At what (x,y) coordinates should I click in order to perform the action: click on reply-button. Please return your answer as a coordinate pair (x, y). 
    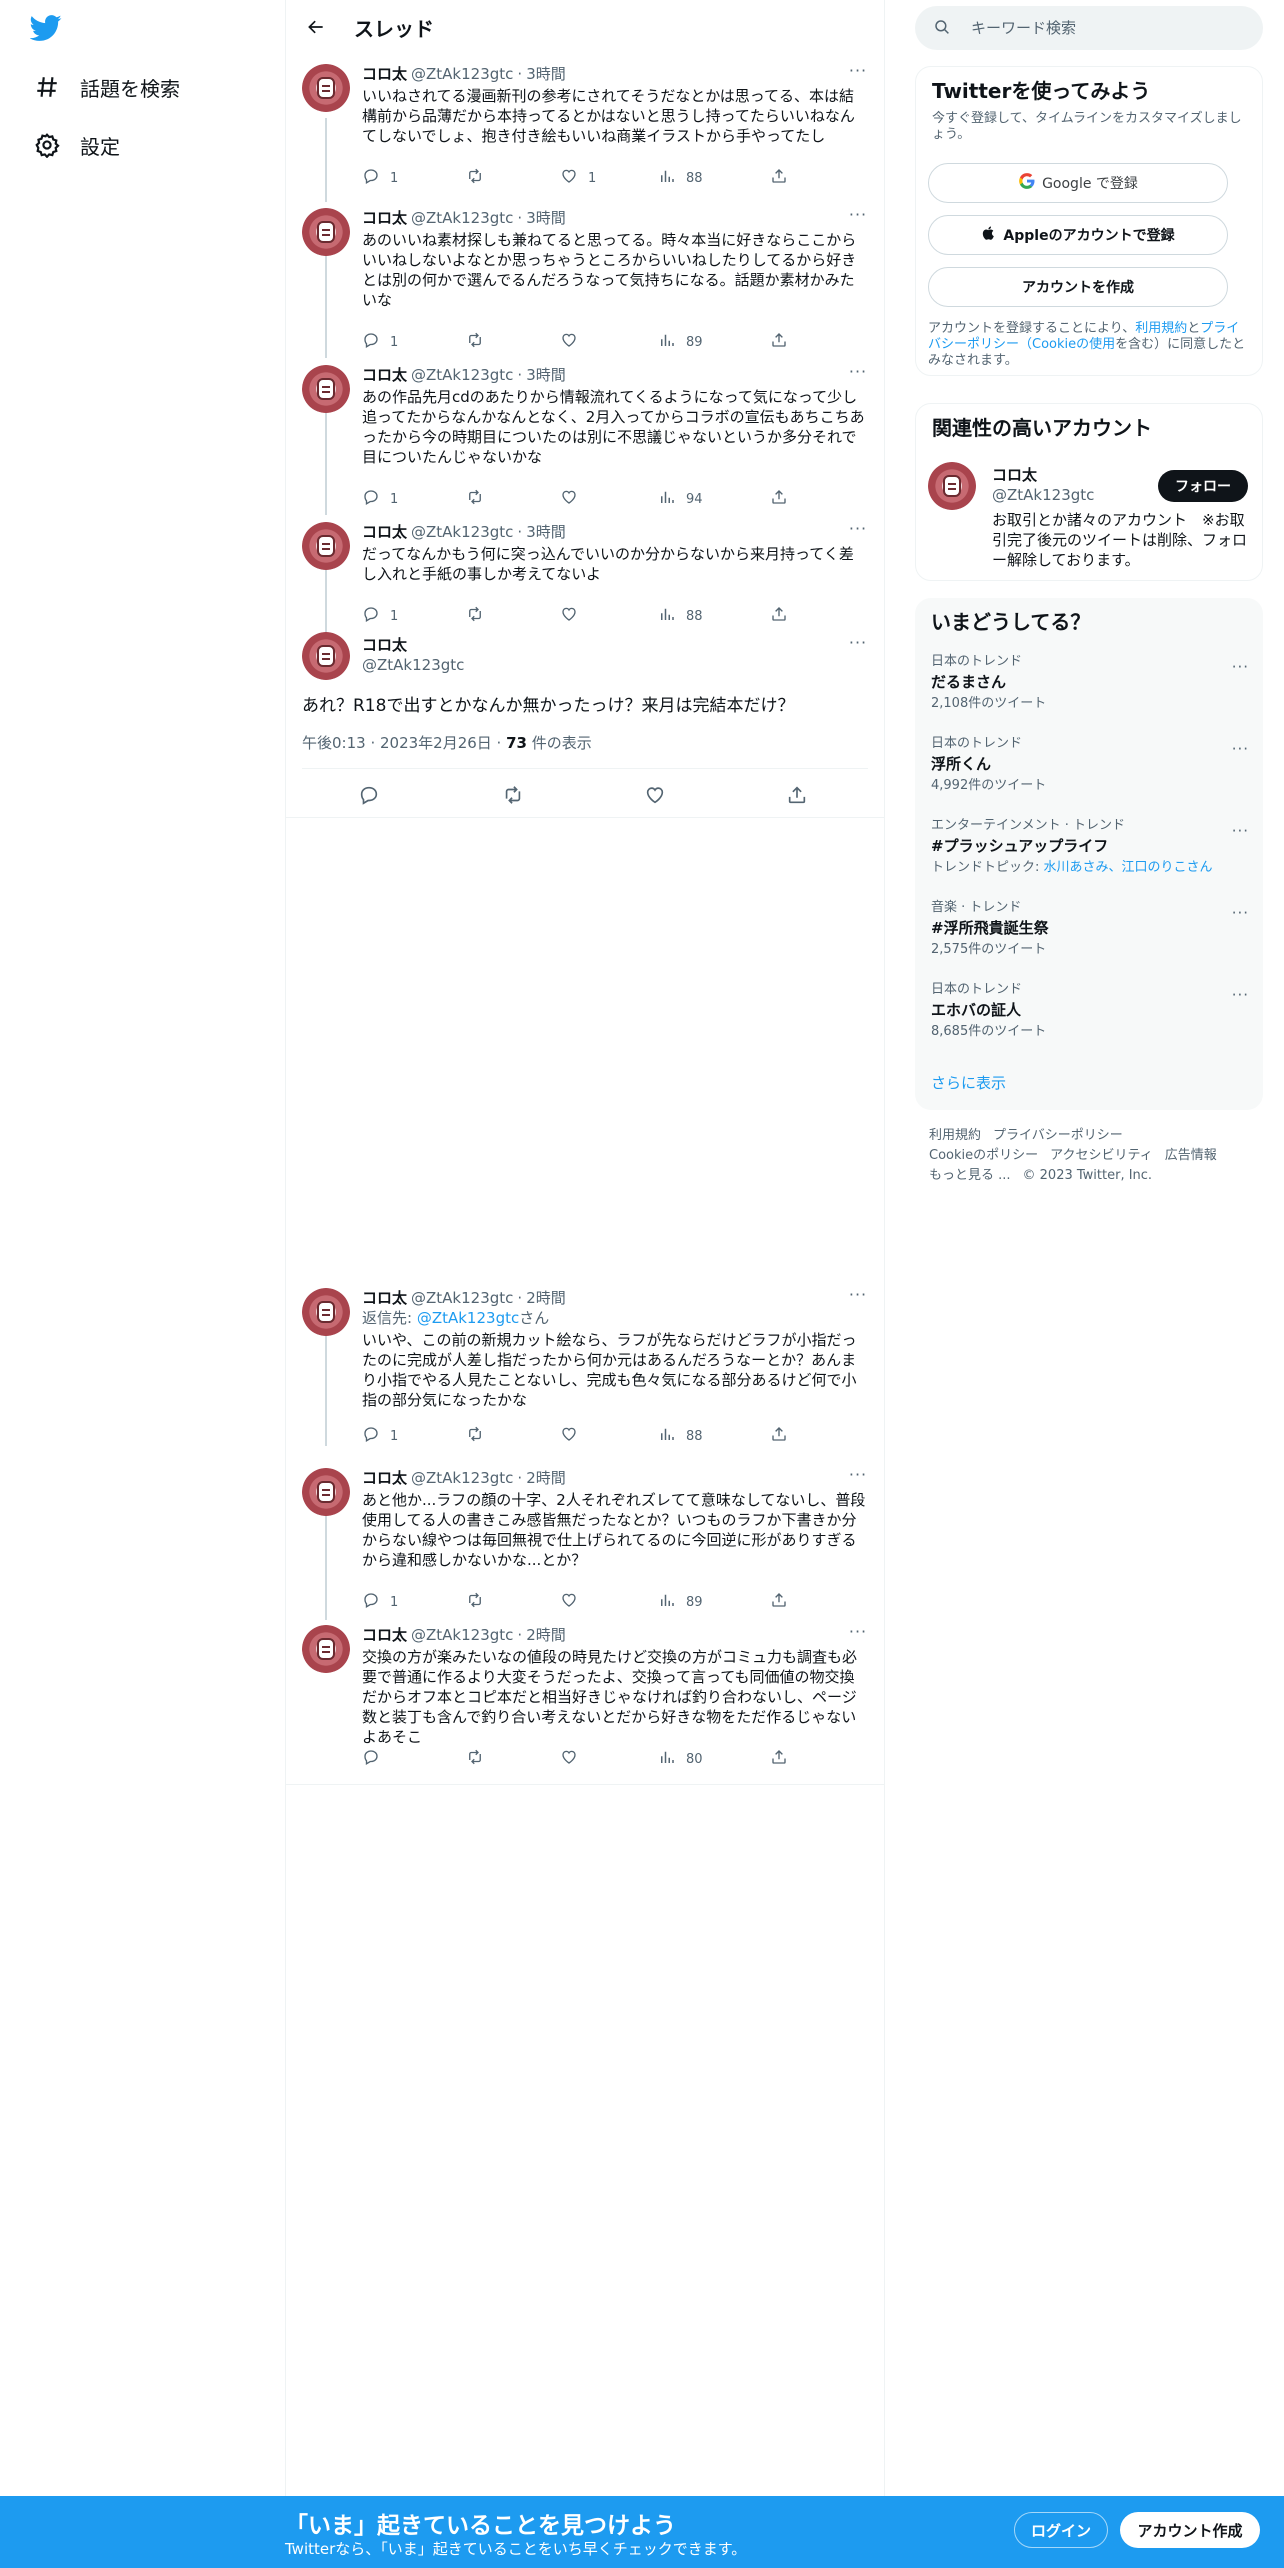
    Looking at the image, I should click on (376, 1759).